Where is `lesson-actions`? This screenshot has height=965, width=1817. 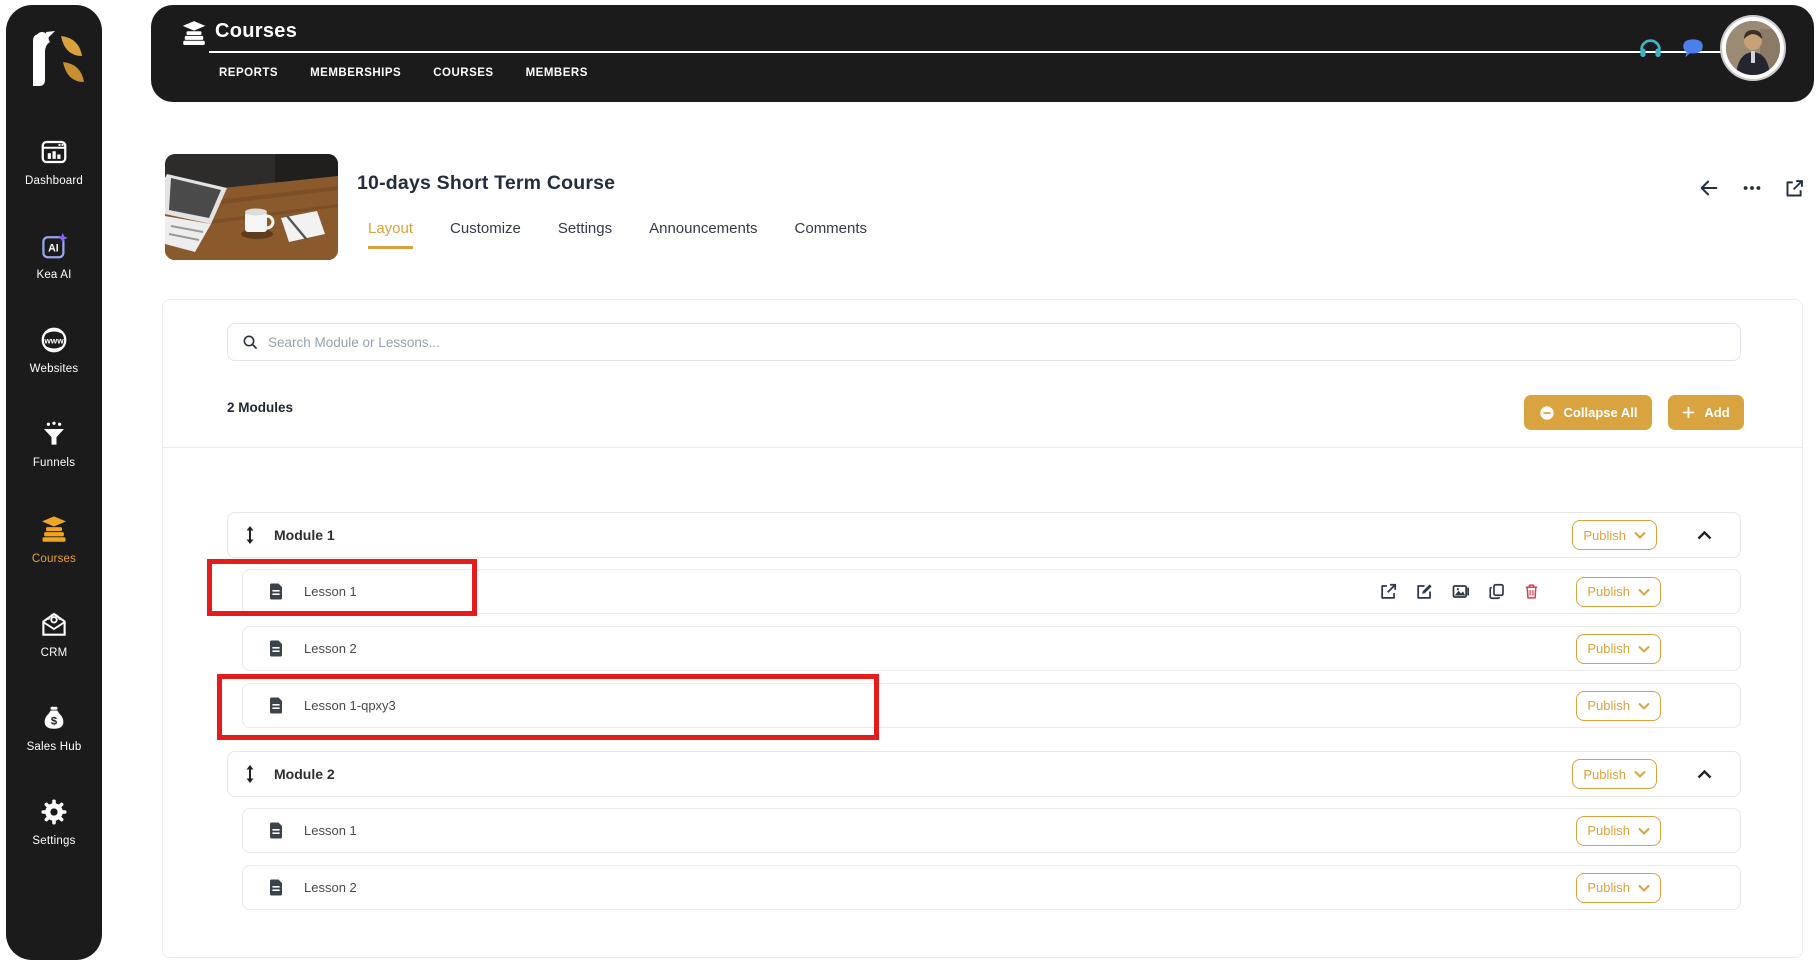 lesson-actions is located at coordinates (1459, 591).